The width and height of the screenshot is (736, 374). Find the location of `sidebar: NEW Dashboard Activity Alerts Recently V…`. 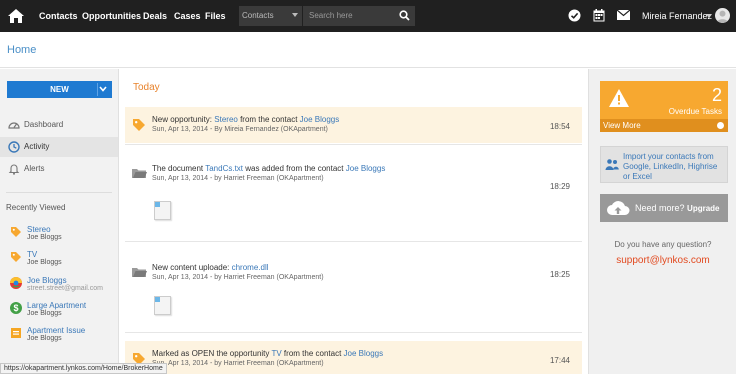

sidebar: NEW Dashboard Activity Alerts Recently V… is located at coordinates (59, 221).